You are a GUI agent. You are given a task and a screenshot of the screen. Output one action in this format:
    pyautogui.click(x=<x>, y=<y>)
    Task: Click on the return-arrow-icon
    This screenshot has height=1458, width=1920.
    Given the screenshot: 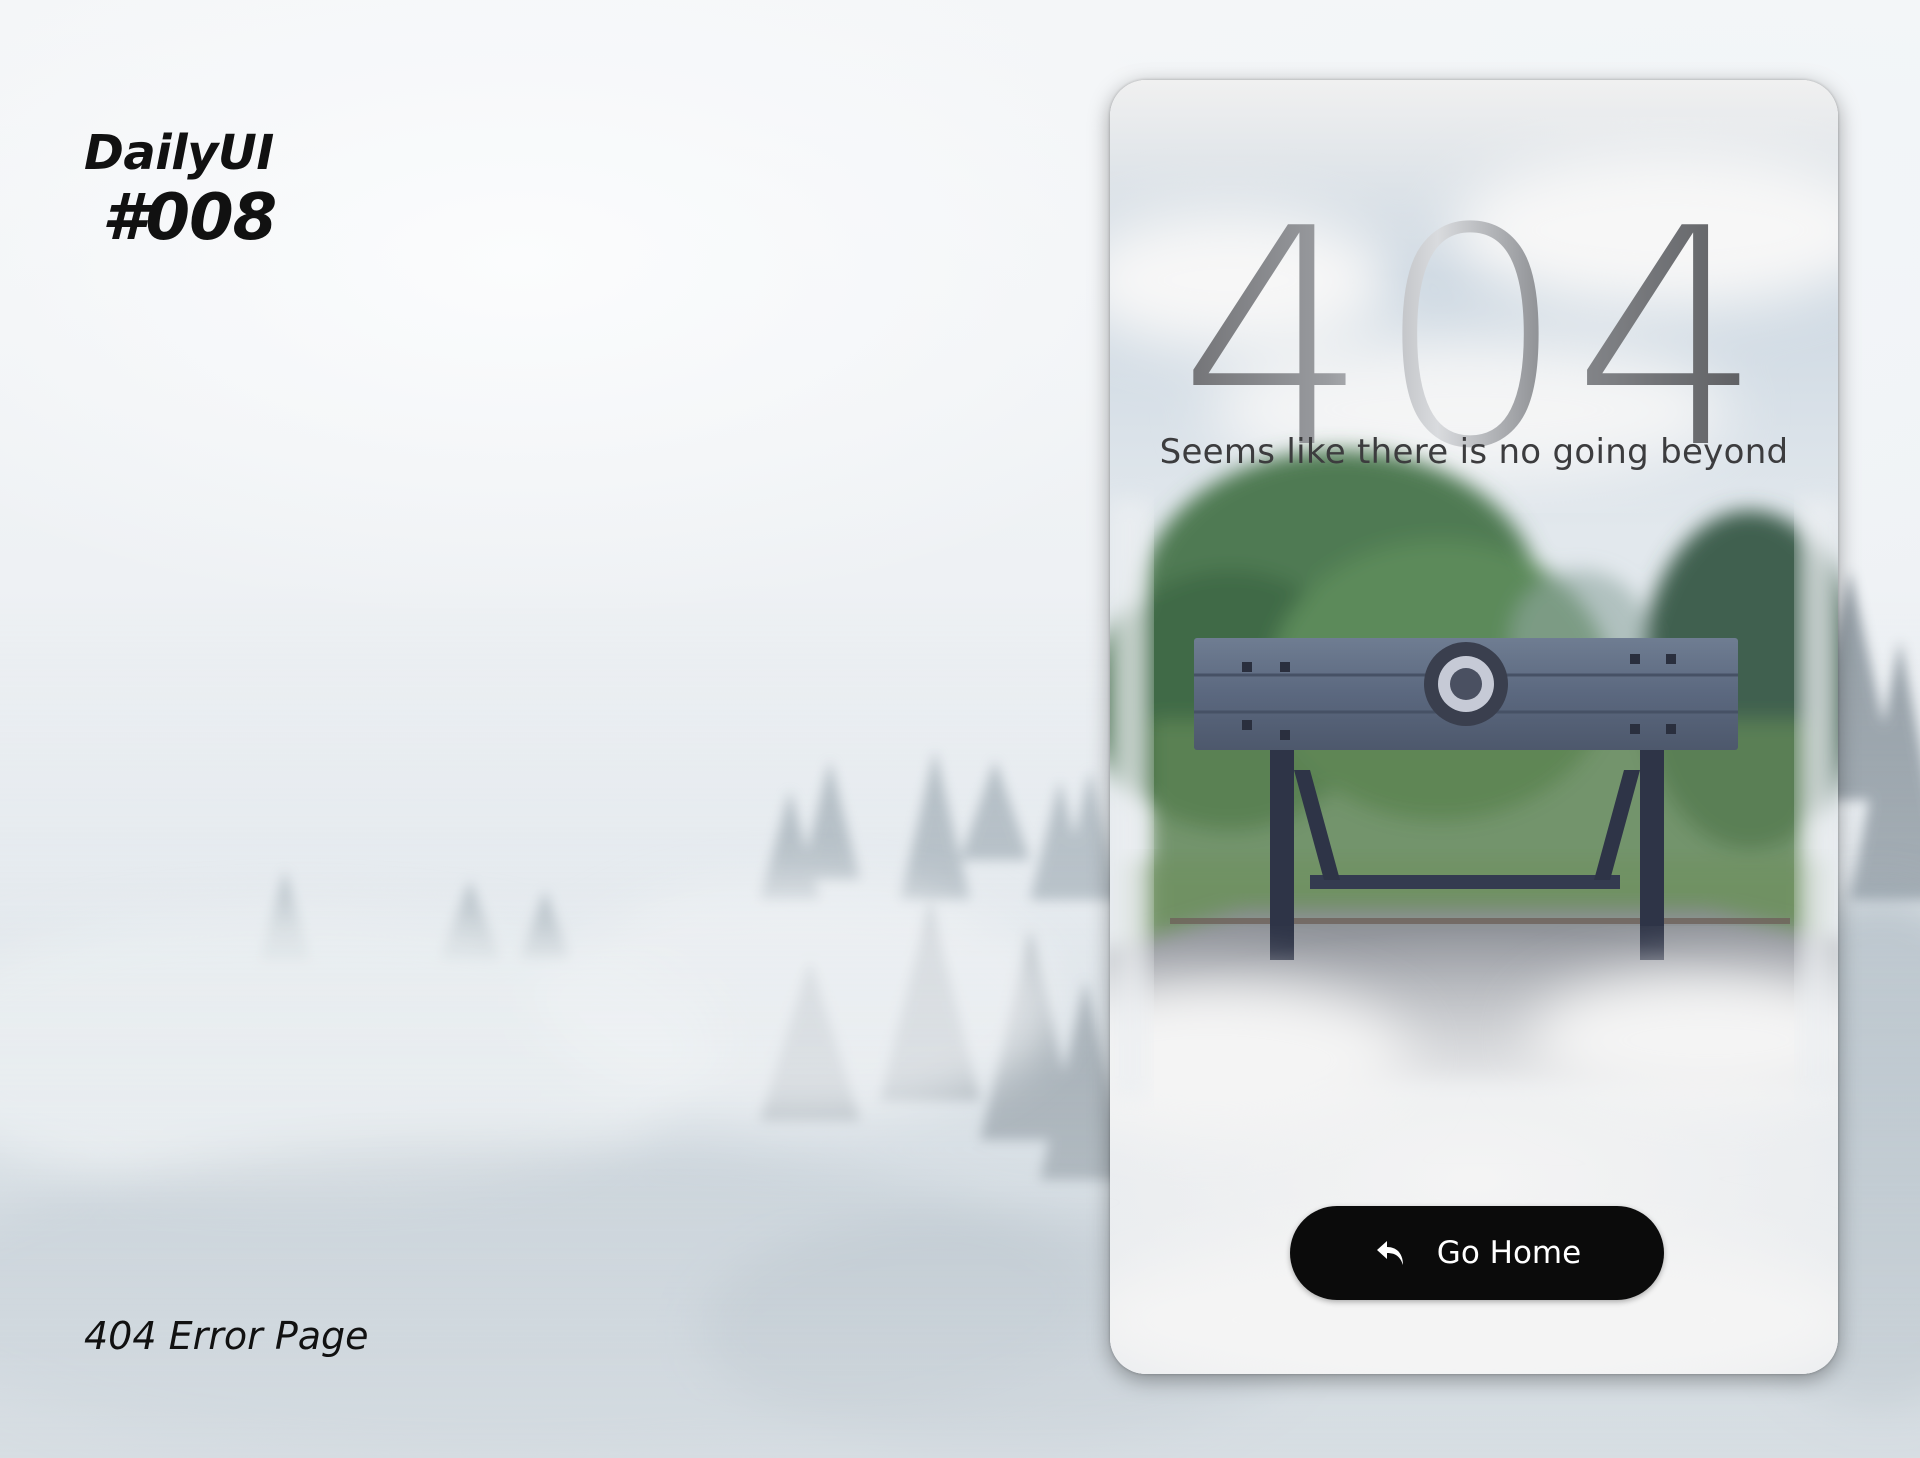 What is the action you would take?
    pyautogui.click(x=1389, y=1253)
    